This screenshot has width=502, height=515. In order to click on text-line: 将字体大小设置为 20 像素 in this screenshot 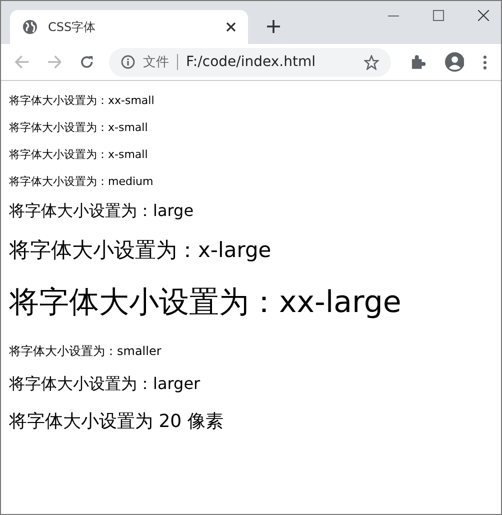, I will do `click(116, 421)`.